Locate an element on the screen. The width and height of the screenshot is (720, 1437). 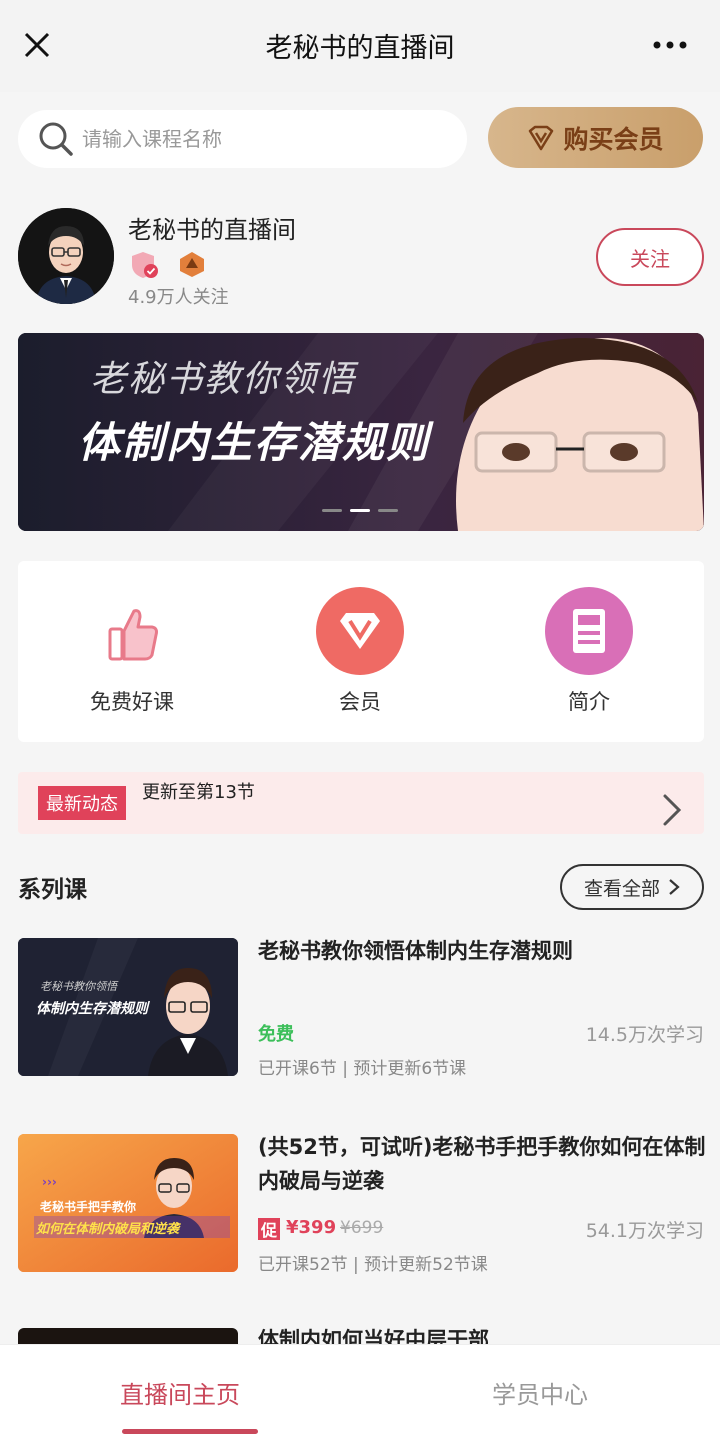
tab-live-room-home: 直播间主页 is located at coordinates (180, 1391).